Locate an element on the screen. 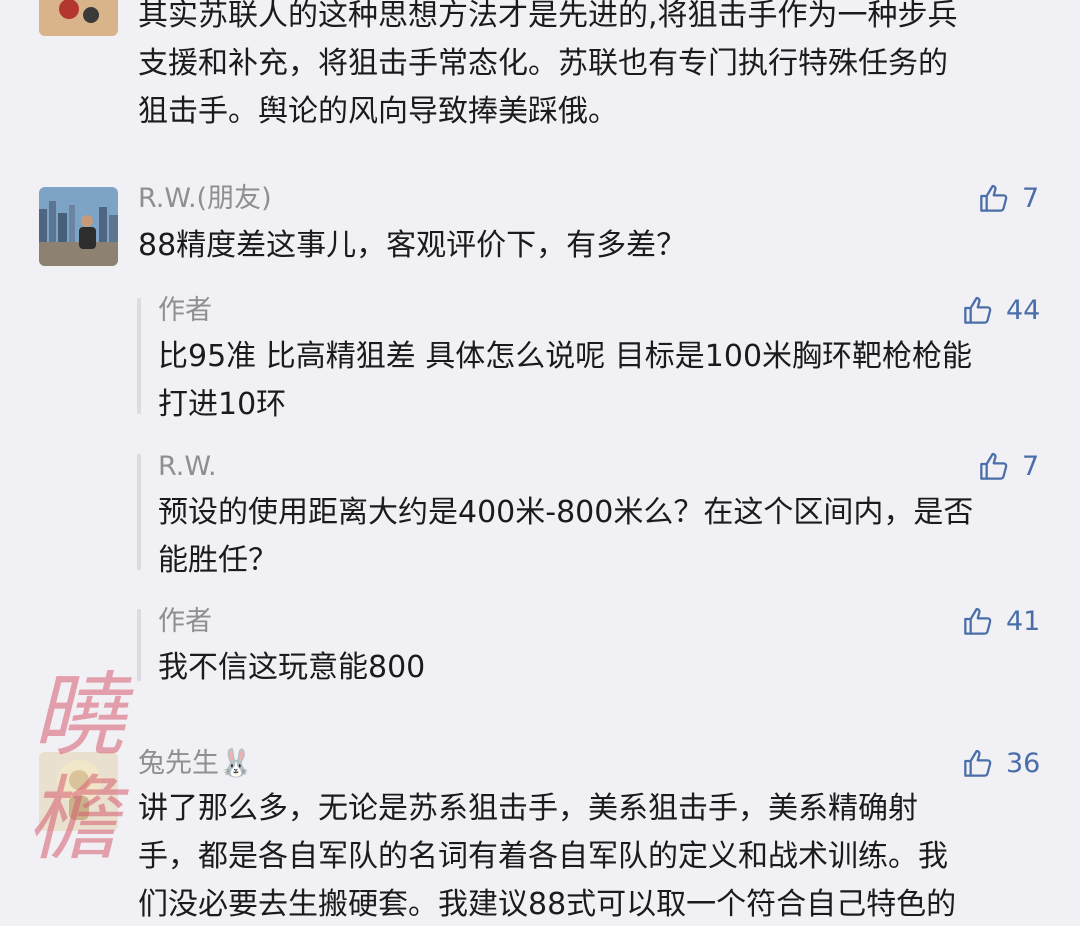 This screenshot has width=1080, height=926. comment-username: R.W.(朋友) is located at coordinates (205, 199).